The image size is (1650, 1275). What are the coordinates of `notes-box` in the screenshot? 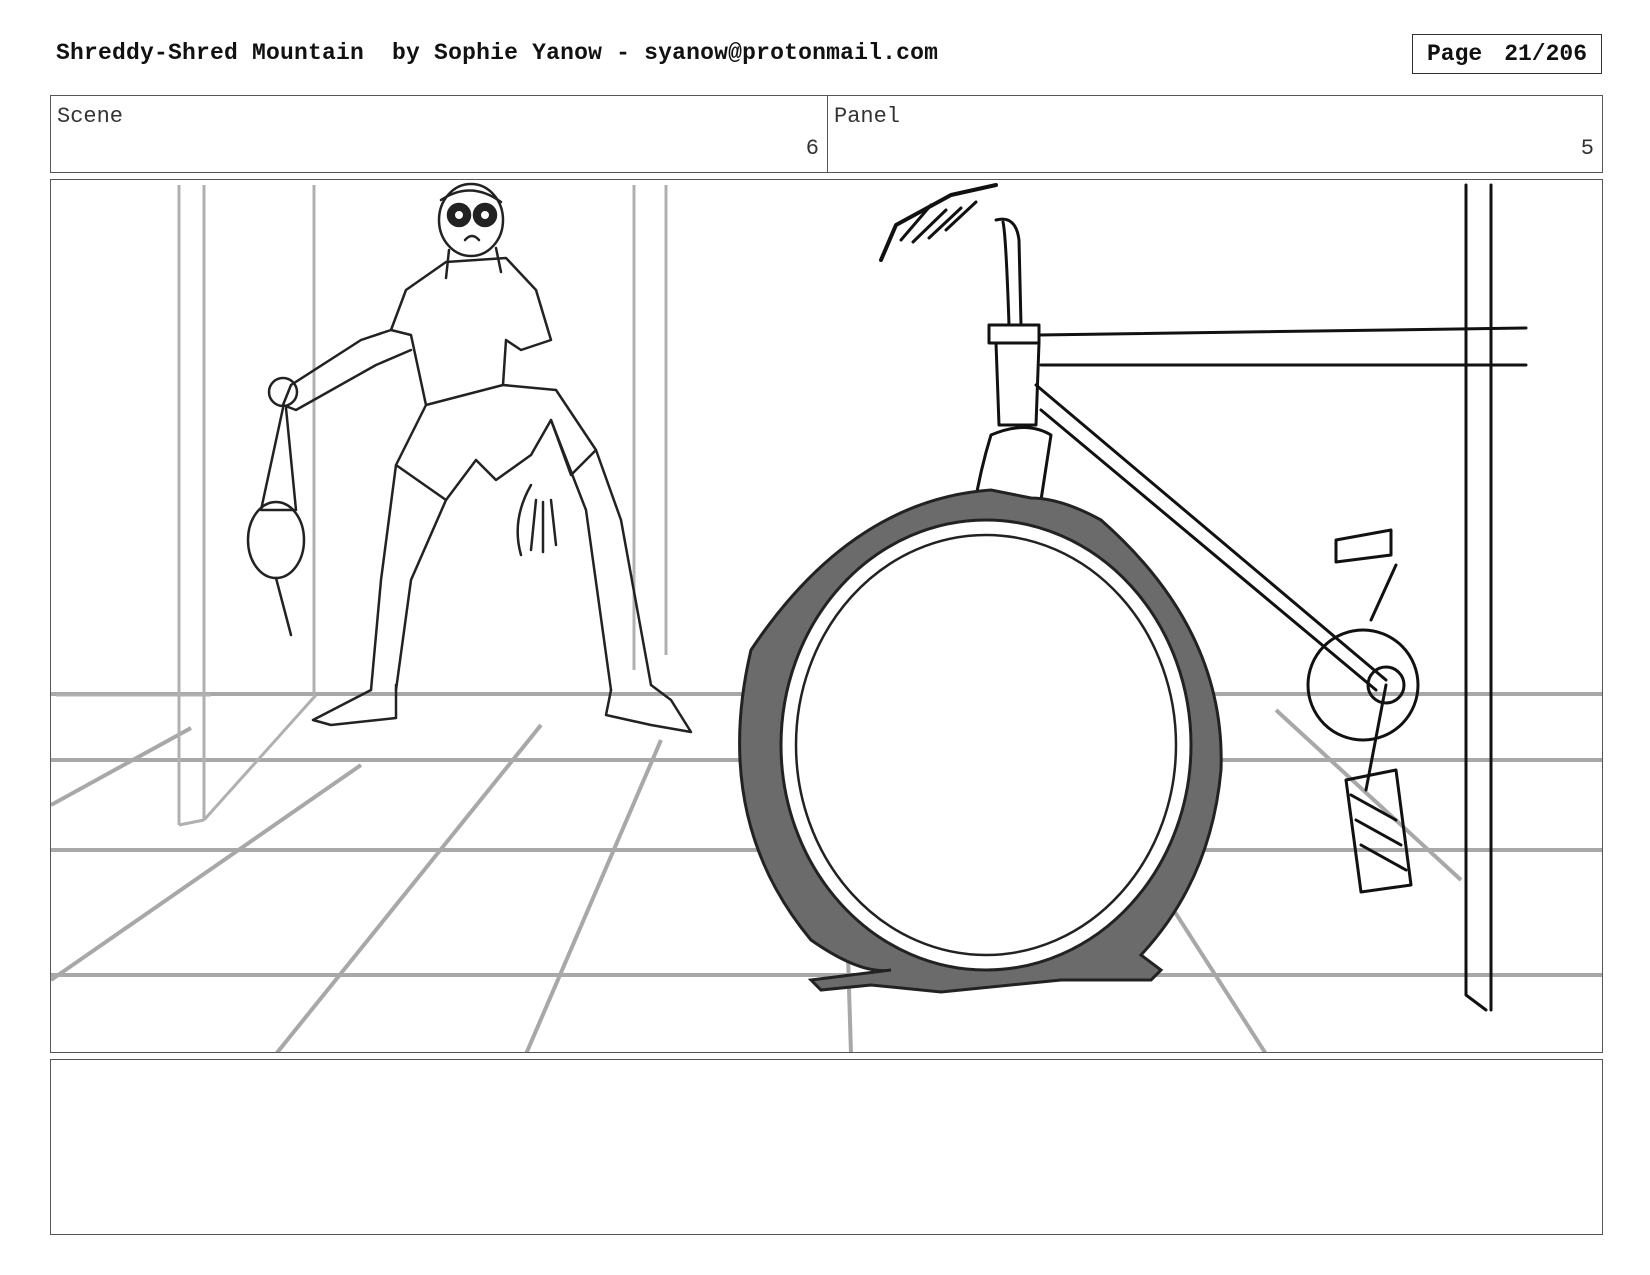 It's located at (826, 1147).